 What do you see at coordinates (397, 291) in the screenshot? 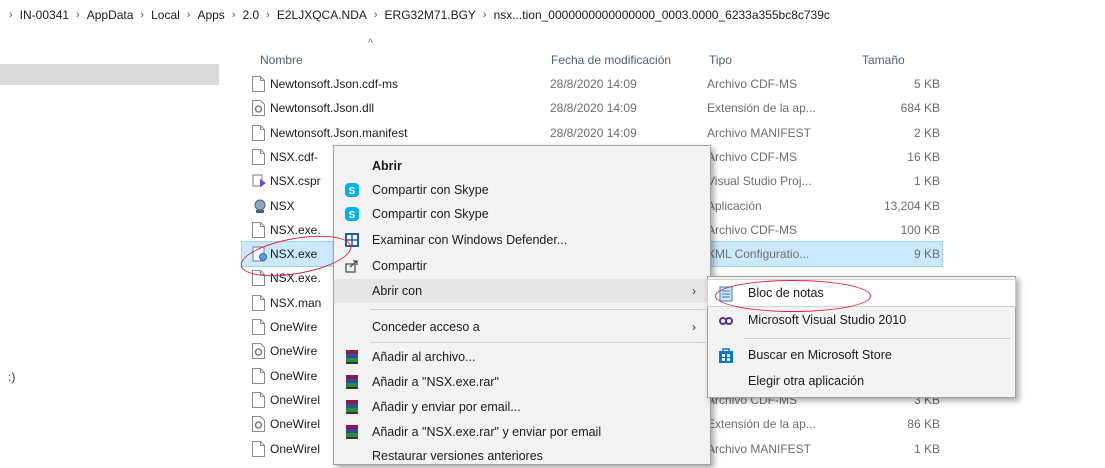
I see `menu-item-label: Abrir con` at bounding box center [397, 291].